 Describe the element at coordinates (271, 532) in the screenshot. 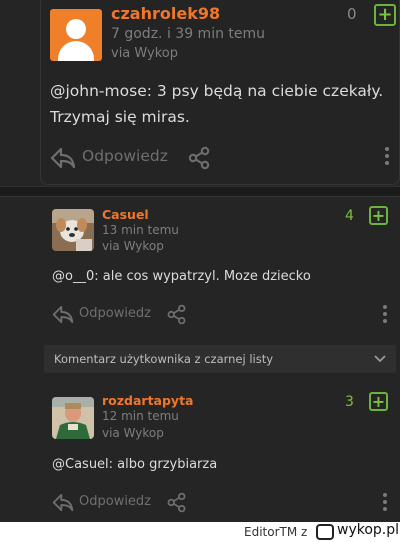

I see `footer-author-name: EditorTM` at that location.